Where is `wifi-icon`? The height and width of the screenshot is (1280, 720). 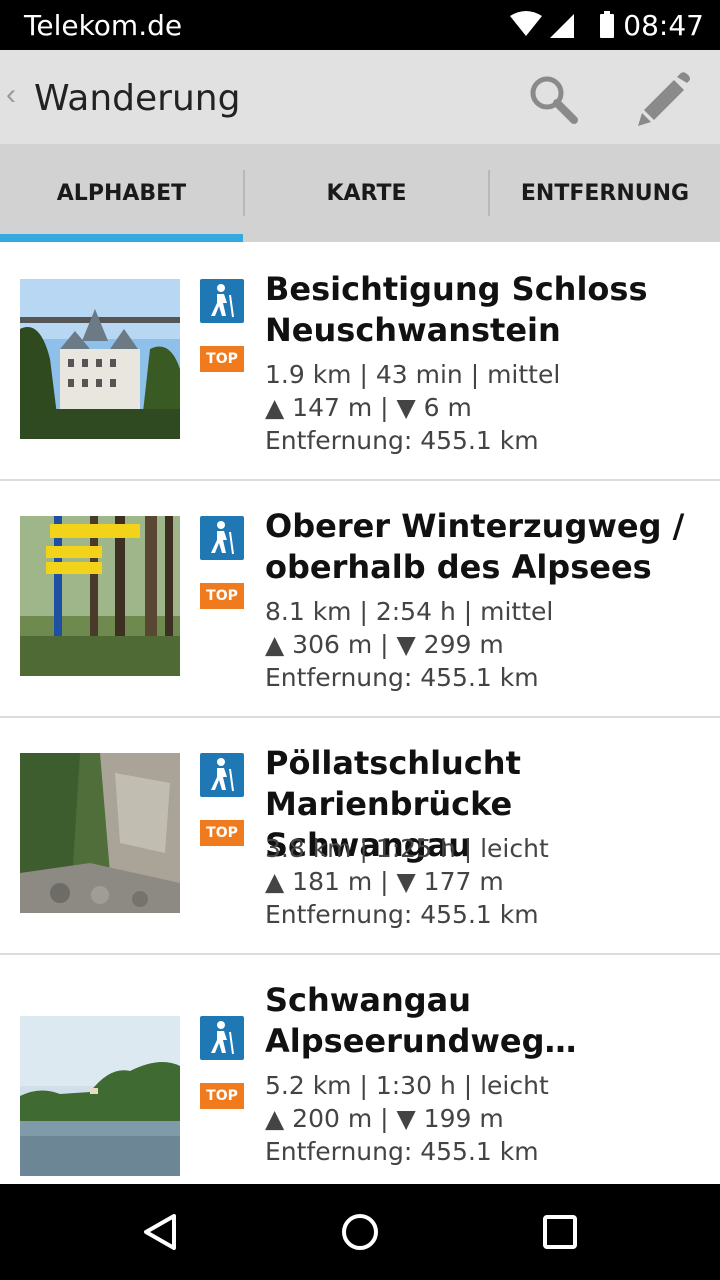
wifi-icon is located at coordinates (526, 23).